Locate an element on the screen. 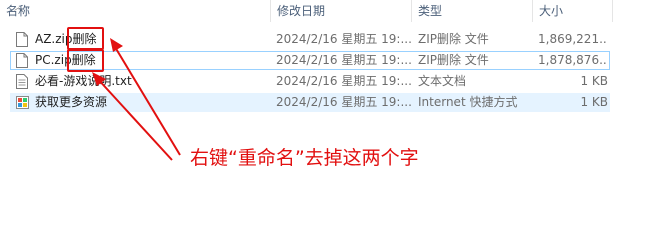 This screenshot has height=243, width=650. annotation-arrows is located at coordinates (136, 99).